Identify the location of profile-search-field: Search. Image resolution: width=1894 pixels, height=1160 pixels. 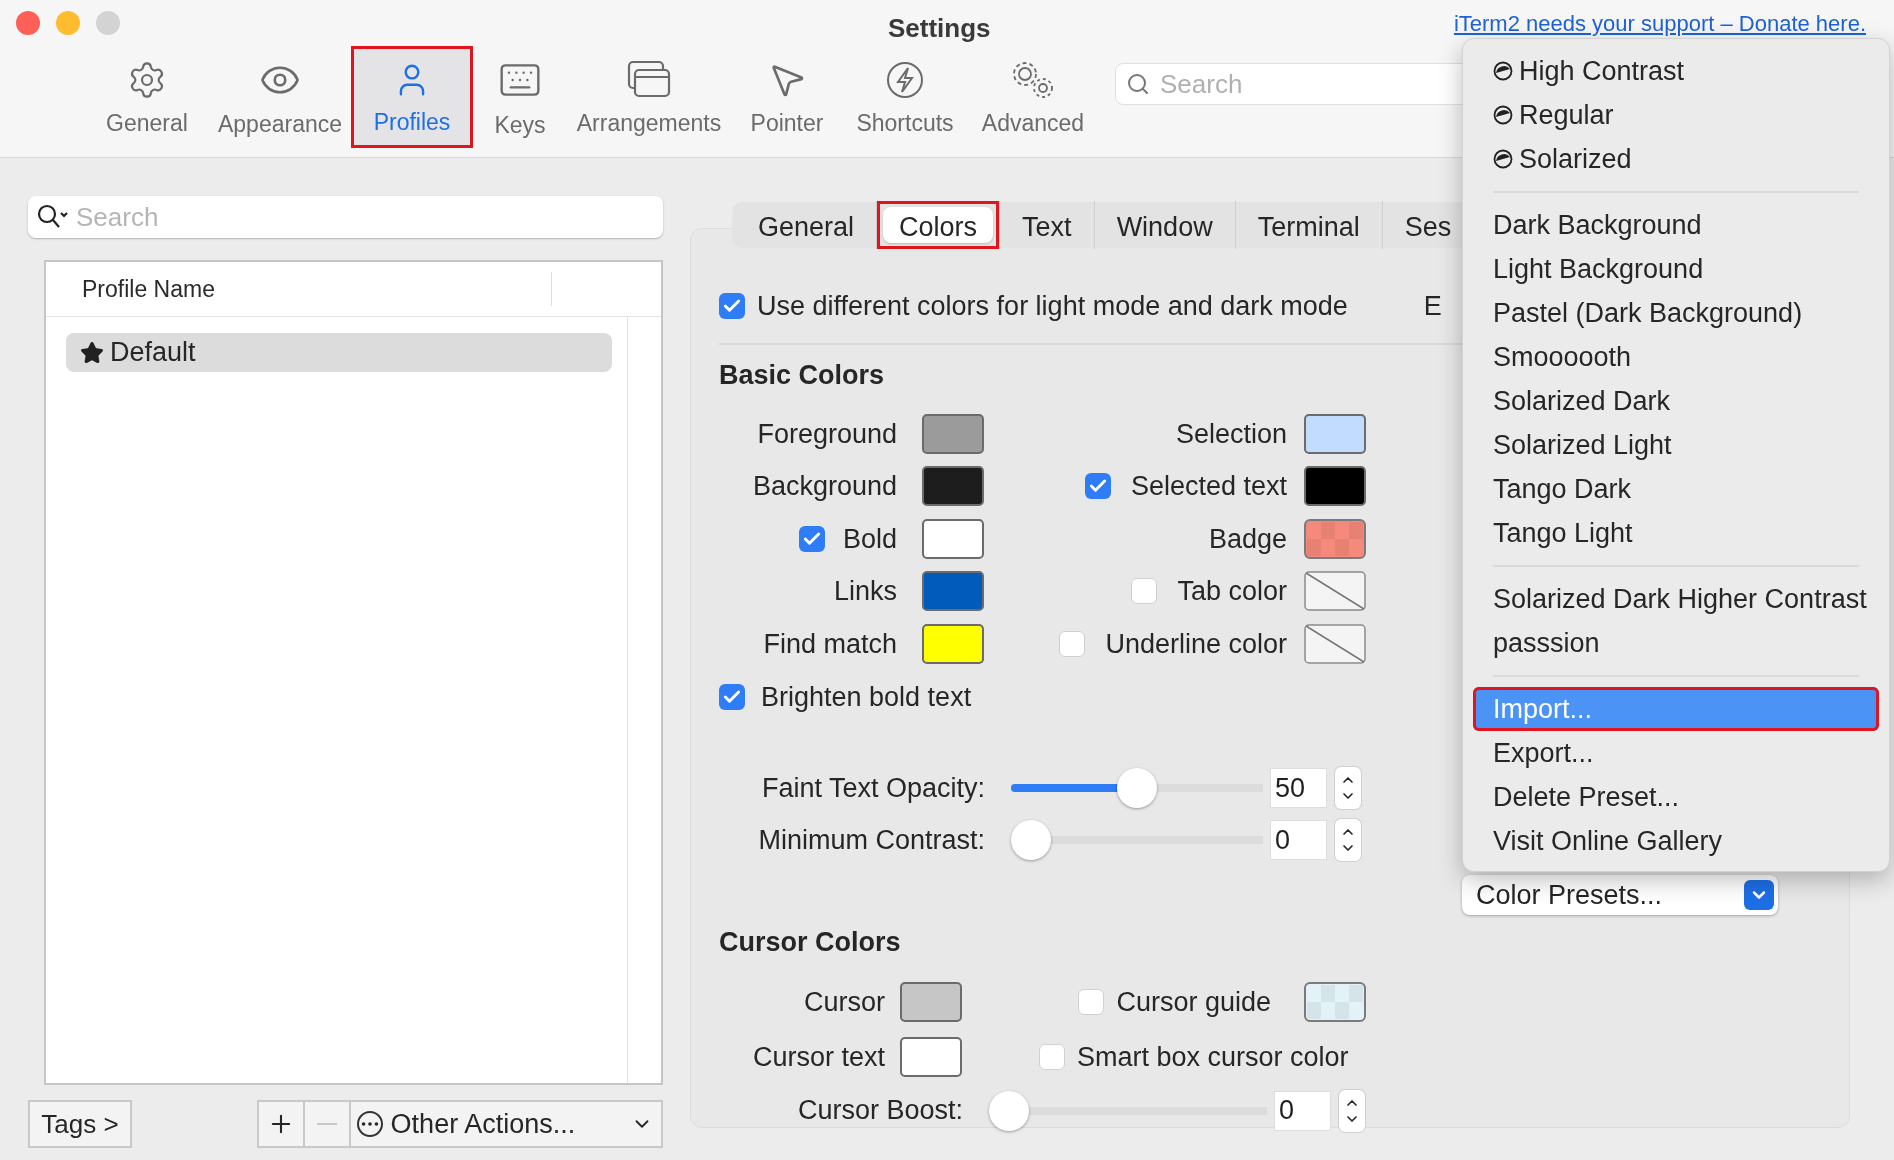
(345, 217).